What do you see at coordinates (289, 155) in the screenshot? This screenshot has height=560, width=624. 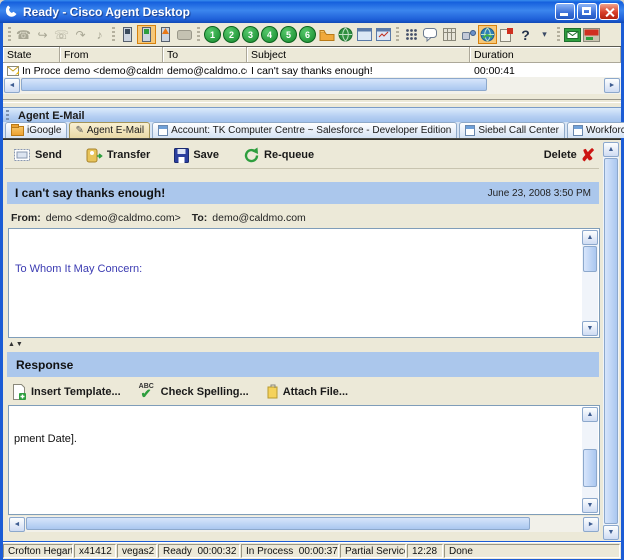 I see `requeue-label: Re-queue` at bounding box center [289, 155].